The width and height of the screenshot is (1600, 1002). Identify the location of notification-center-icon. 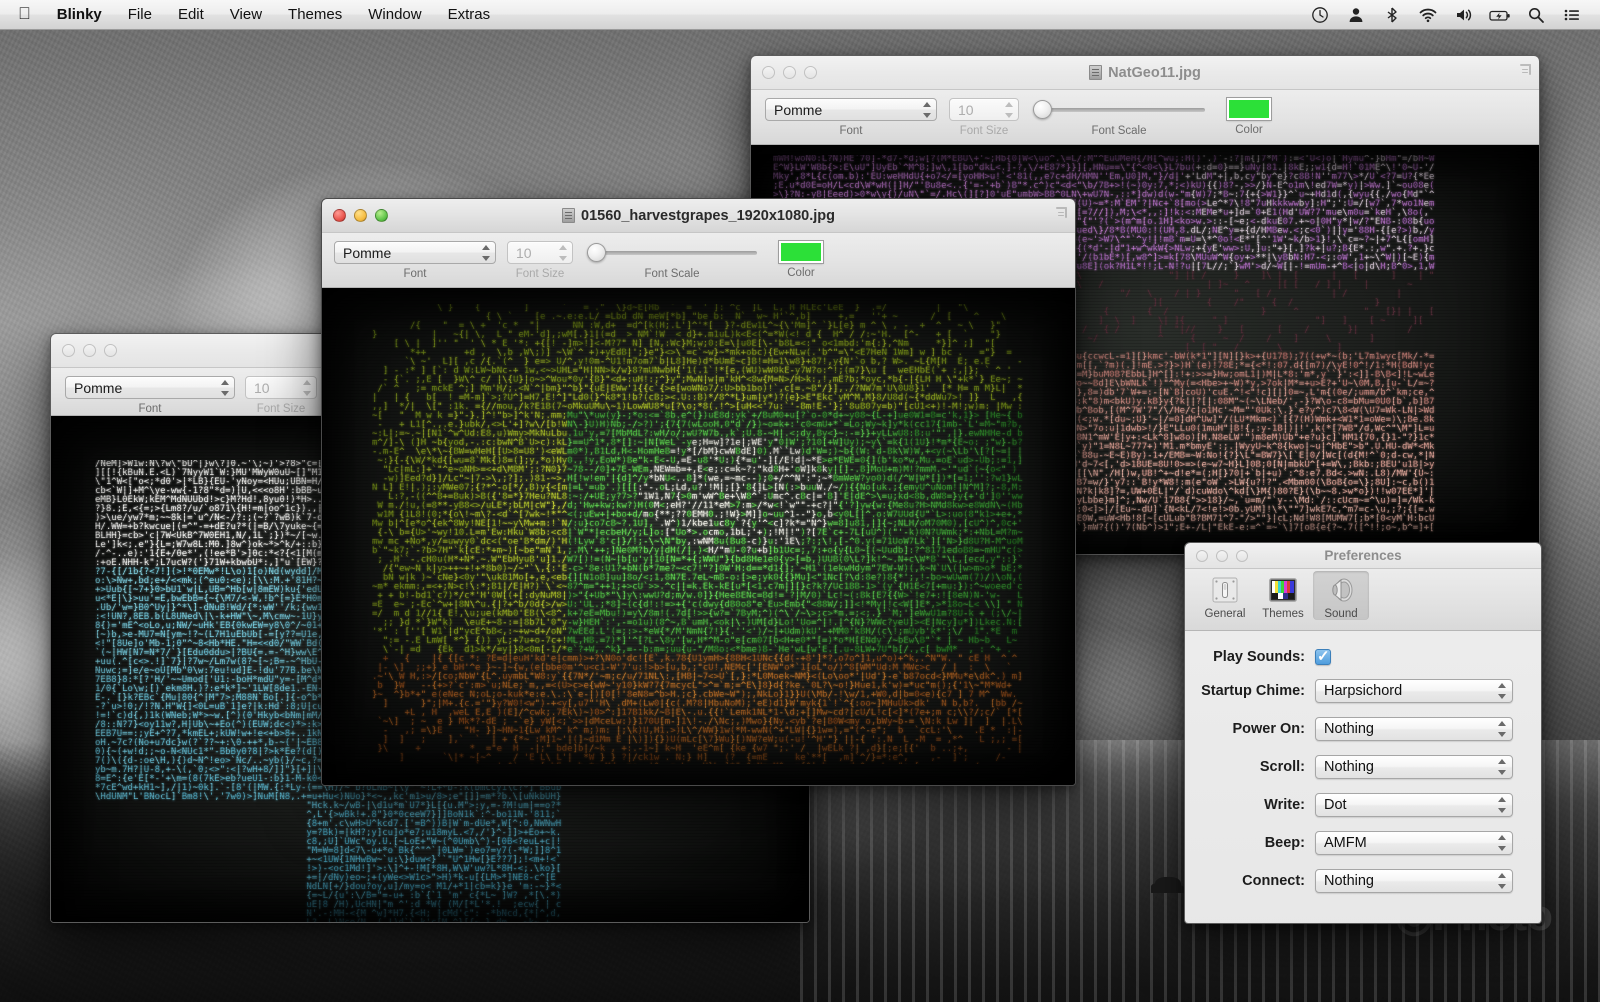
(1572, 15).